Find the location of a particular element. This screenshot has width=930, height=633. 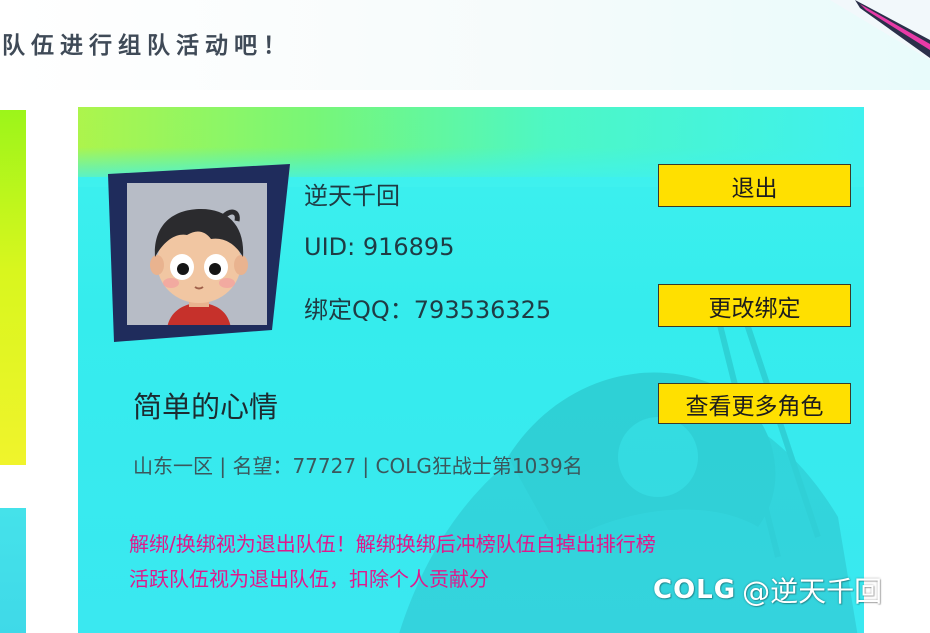

watermark-user: @逆天千回 is located at coordinates (812, 591).